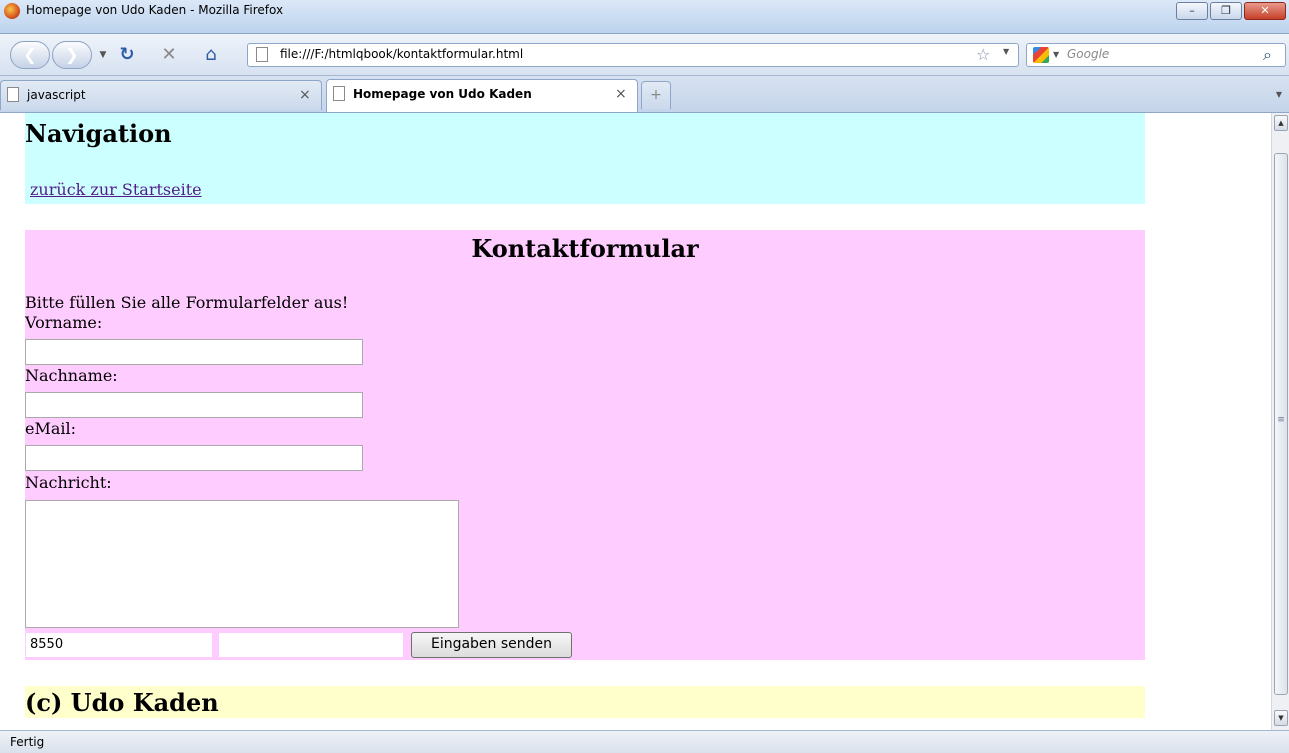 The height and width of the screenshot is (753, 1289). What do you see at coordinates (211, 55) in the screenshot?
I see `home-icon: ⌂` at bounding box center [211, 55].